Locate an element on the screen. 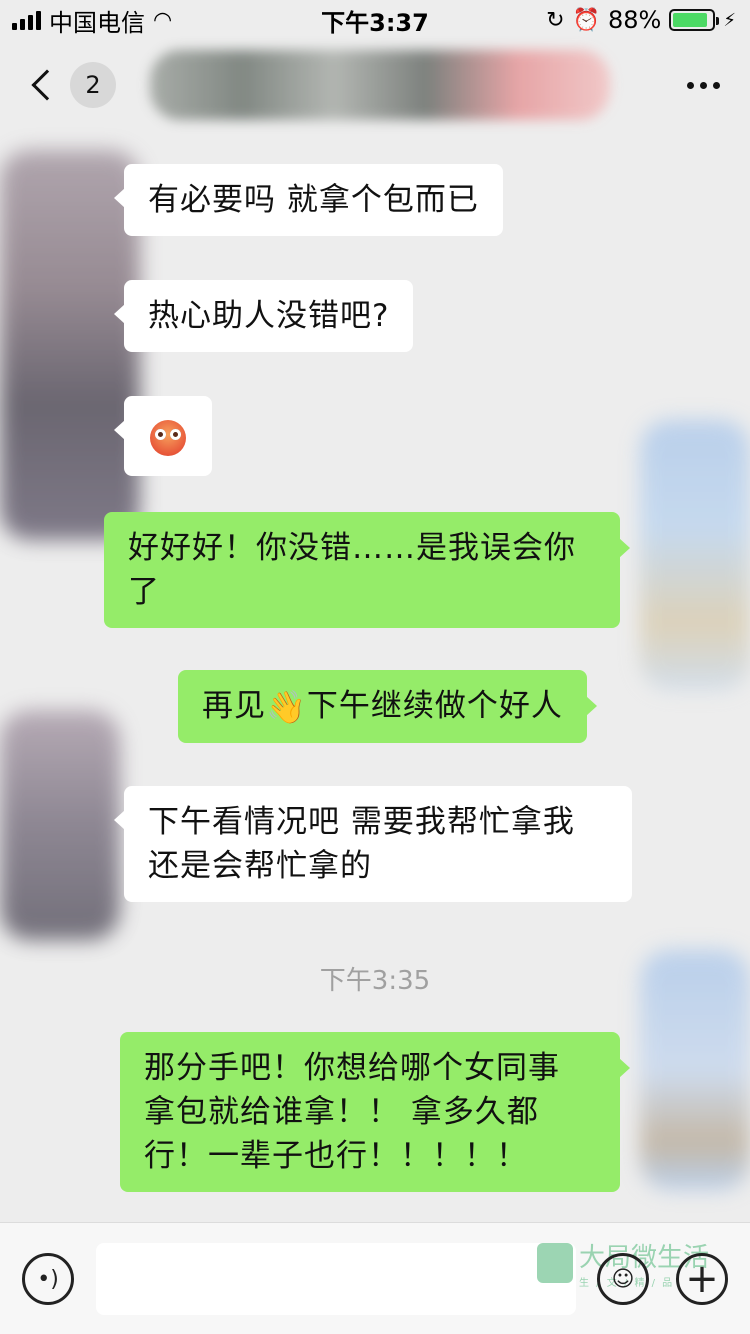 This screenshot has height=1334, width=750. battery-icon is located at coordinates (694, 20).